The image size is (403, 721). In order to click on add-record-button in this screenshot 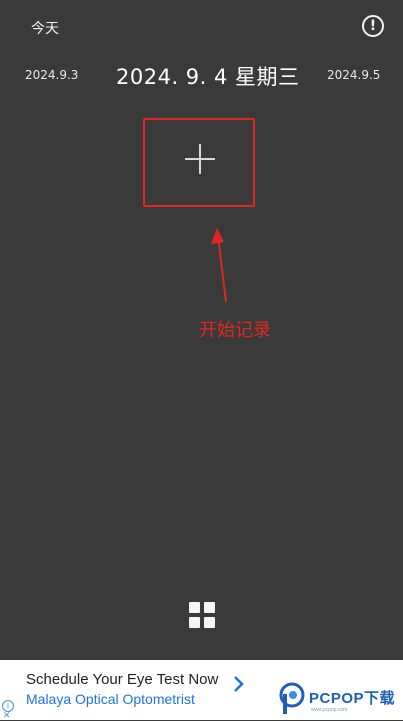, I will do `click(199, 162)`.